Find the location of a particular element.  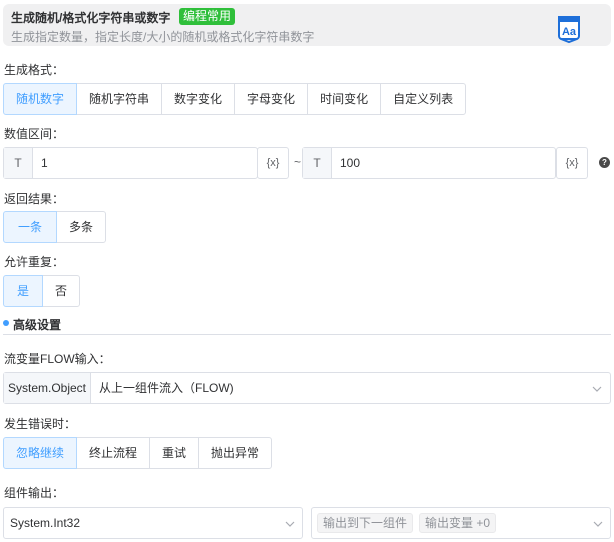

format-option-letter-change: 字母变化 is located at coordinates (271, 99).